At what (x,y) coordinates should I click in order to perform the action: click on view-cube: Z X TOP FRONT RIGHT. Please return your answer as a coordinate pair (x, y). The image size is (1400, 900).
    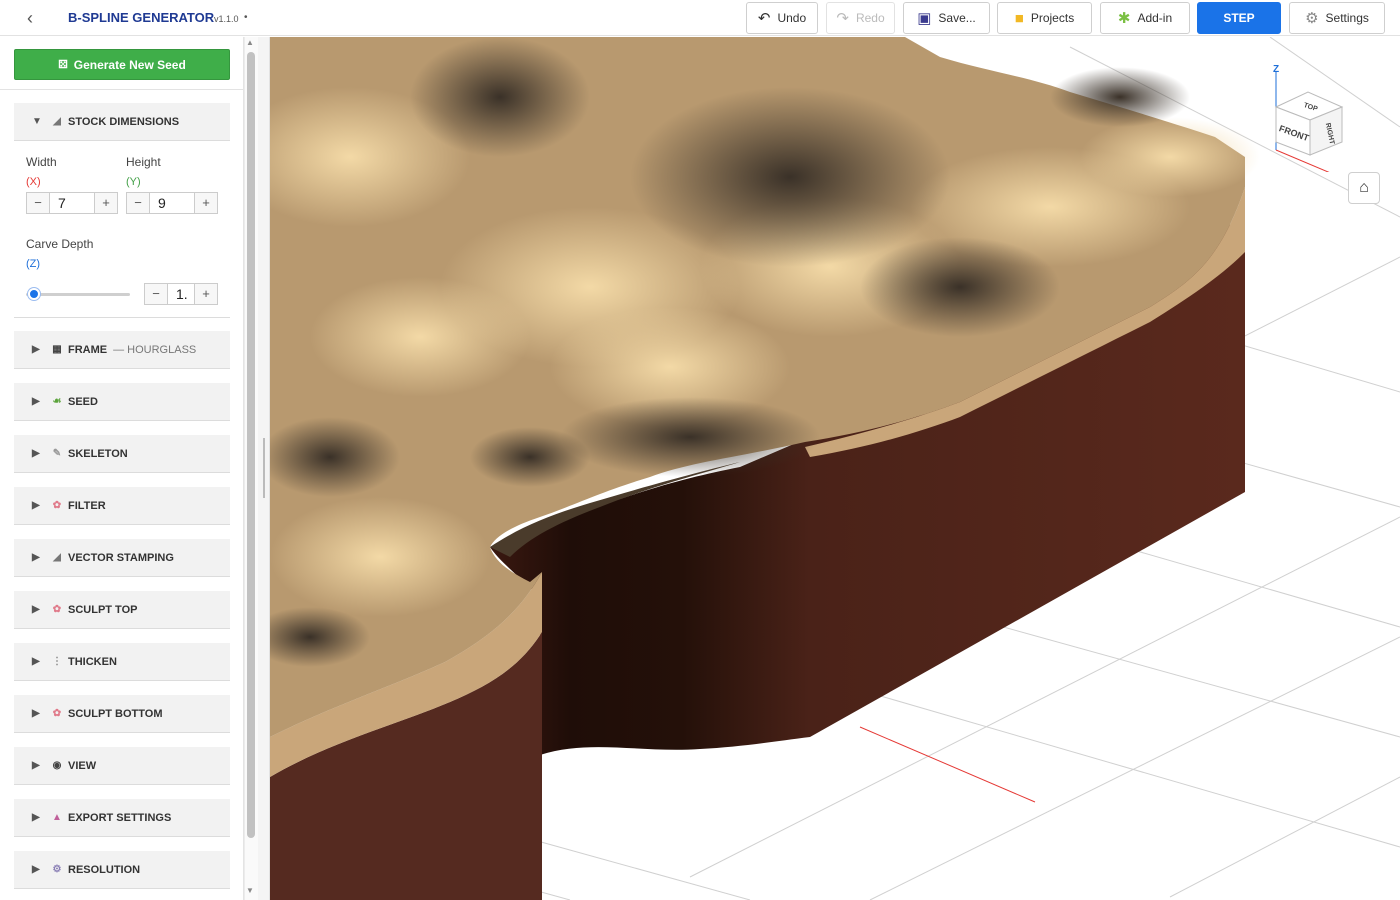
    Looking at the image, I should click on (1310, 117).